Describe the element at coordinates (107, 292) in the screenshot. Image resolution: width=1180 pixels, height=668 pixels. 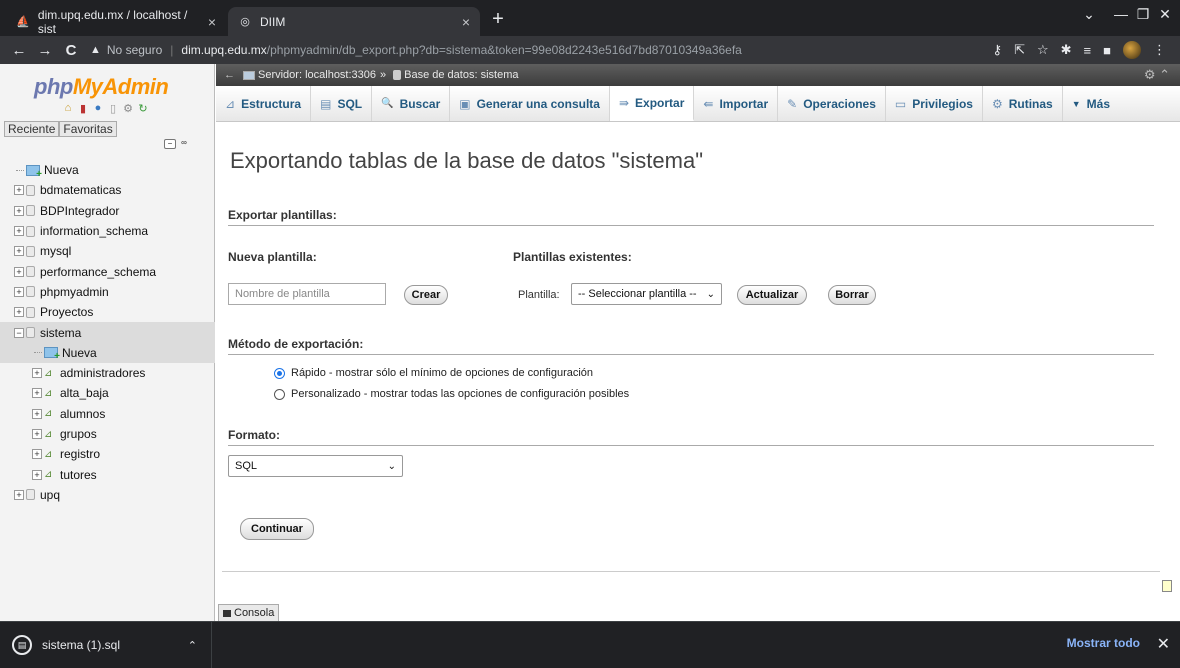
I see `tree-item-phpmyadmin: + phpmyadmin` at that location.